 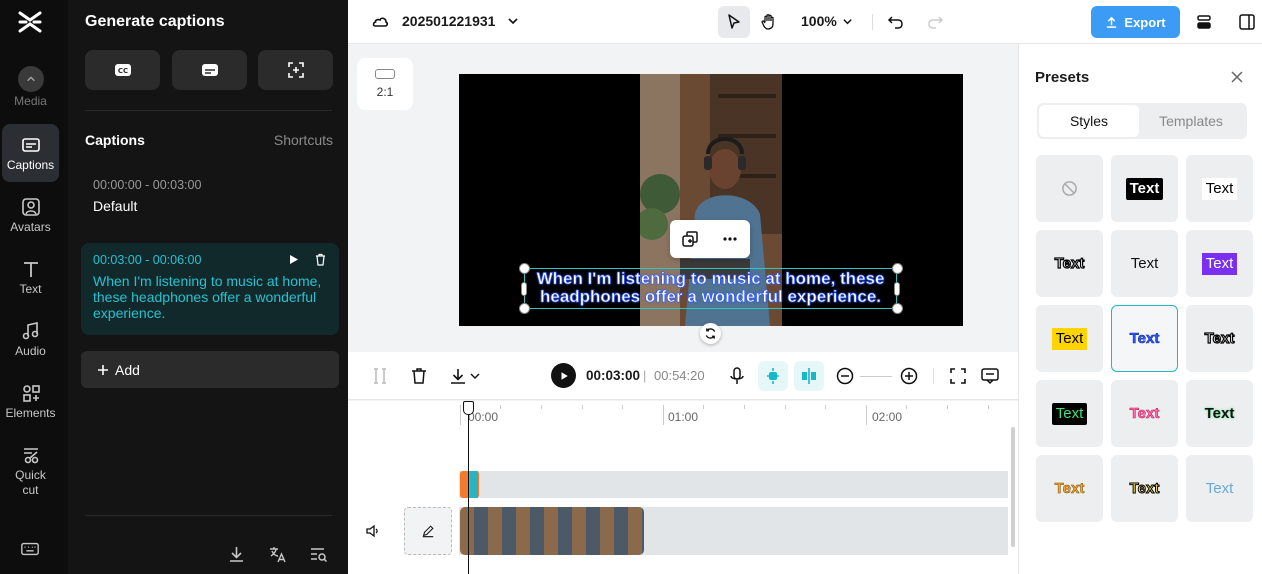 I want to click on fullscreen-icon, so click(x=958, y=376).